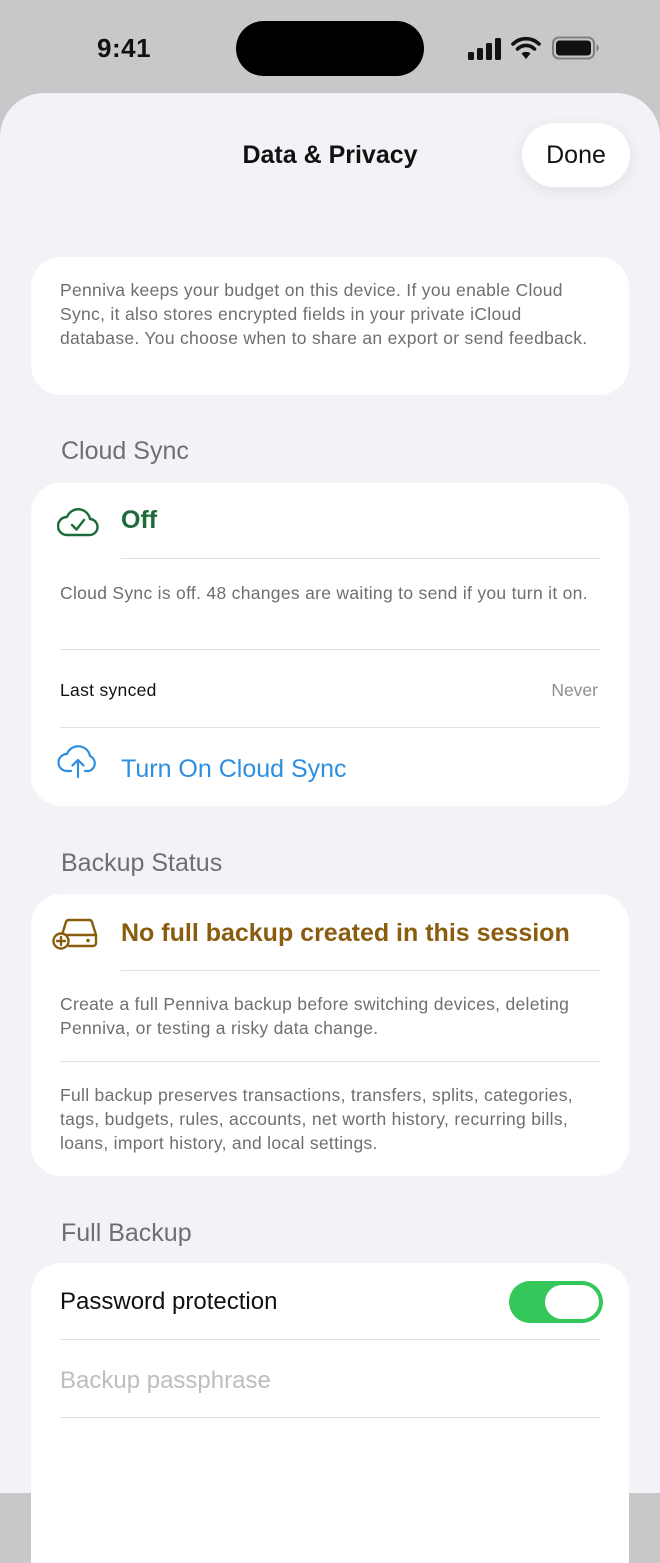  Describe the element at coordinates (575, 48) in the screenshot. I see `battery-icon` at that location.